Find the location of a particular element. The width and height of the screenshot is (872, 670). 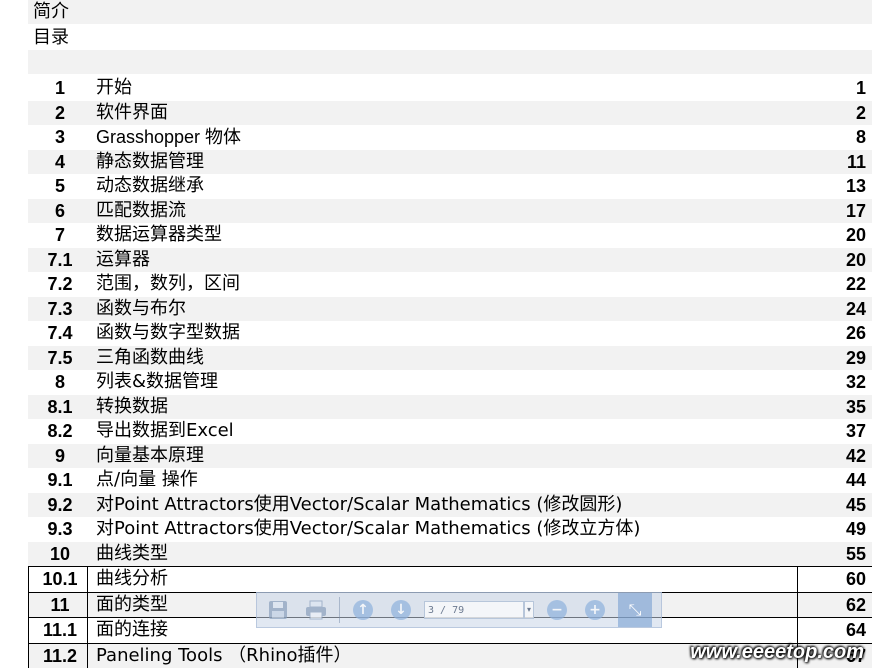

toc-section-number: 8.2 is located at coordinates (60, 431).